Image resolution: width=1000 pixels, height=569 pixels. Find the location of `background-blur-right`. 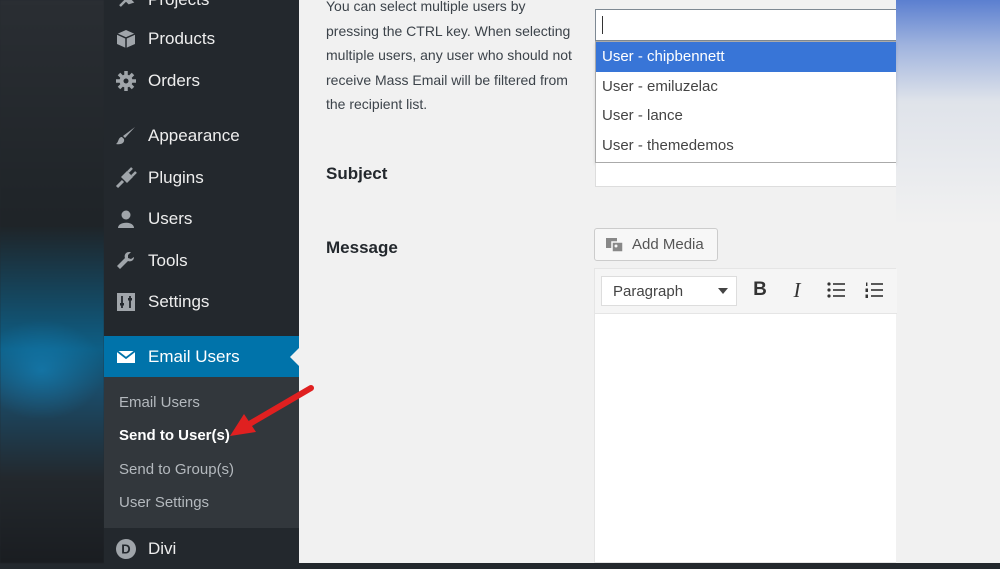

background-blur-right is located at coordinates (948, 281).